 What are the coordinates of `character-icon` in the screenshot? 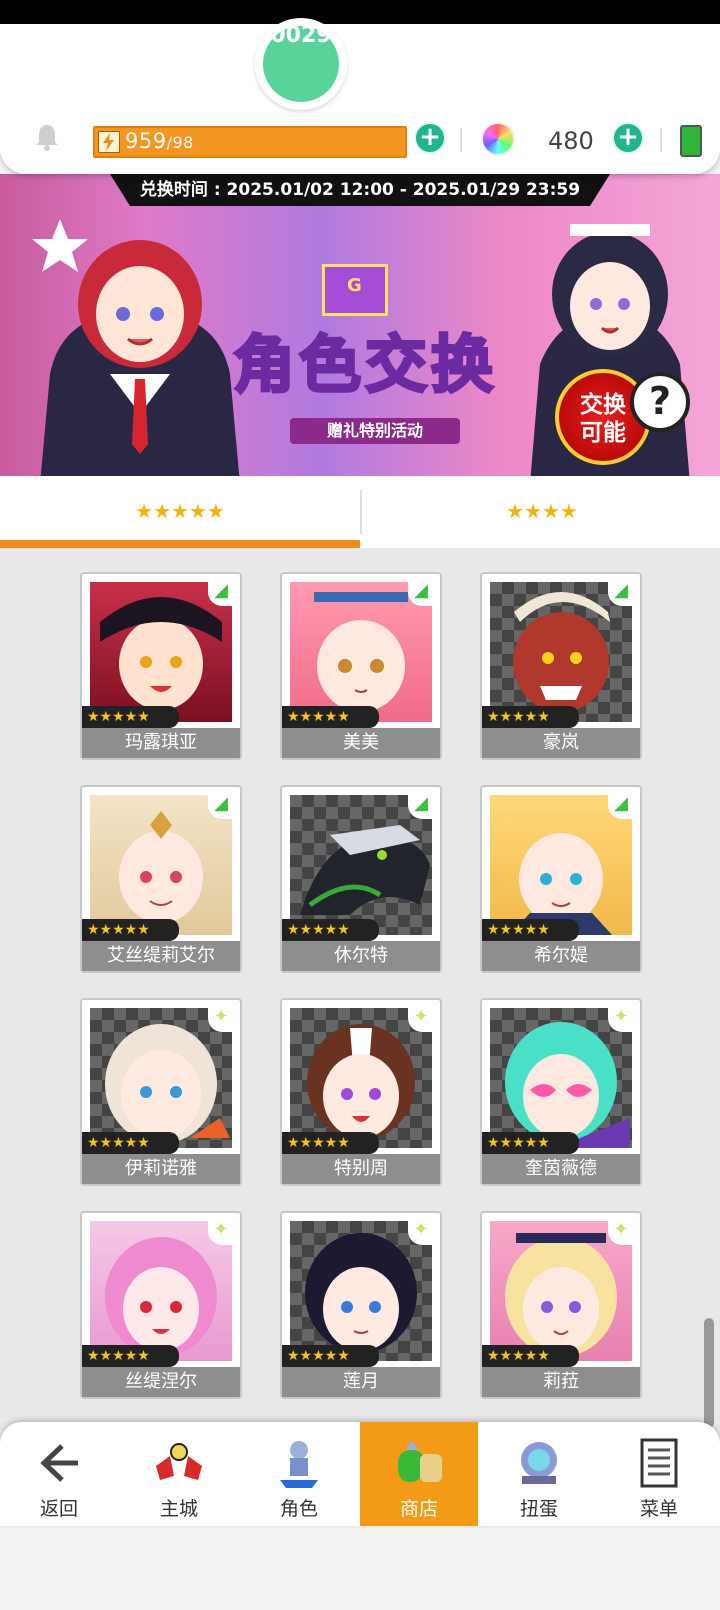 It's located at (299, 1464).